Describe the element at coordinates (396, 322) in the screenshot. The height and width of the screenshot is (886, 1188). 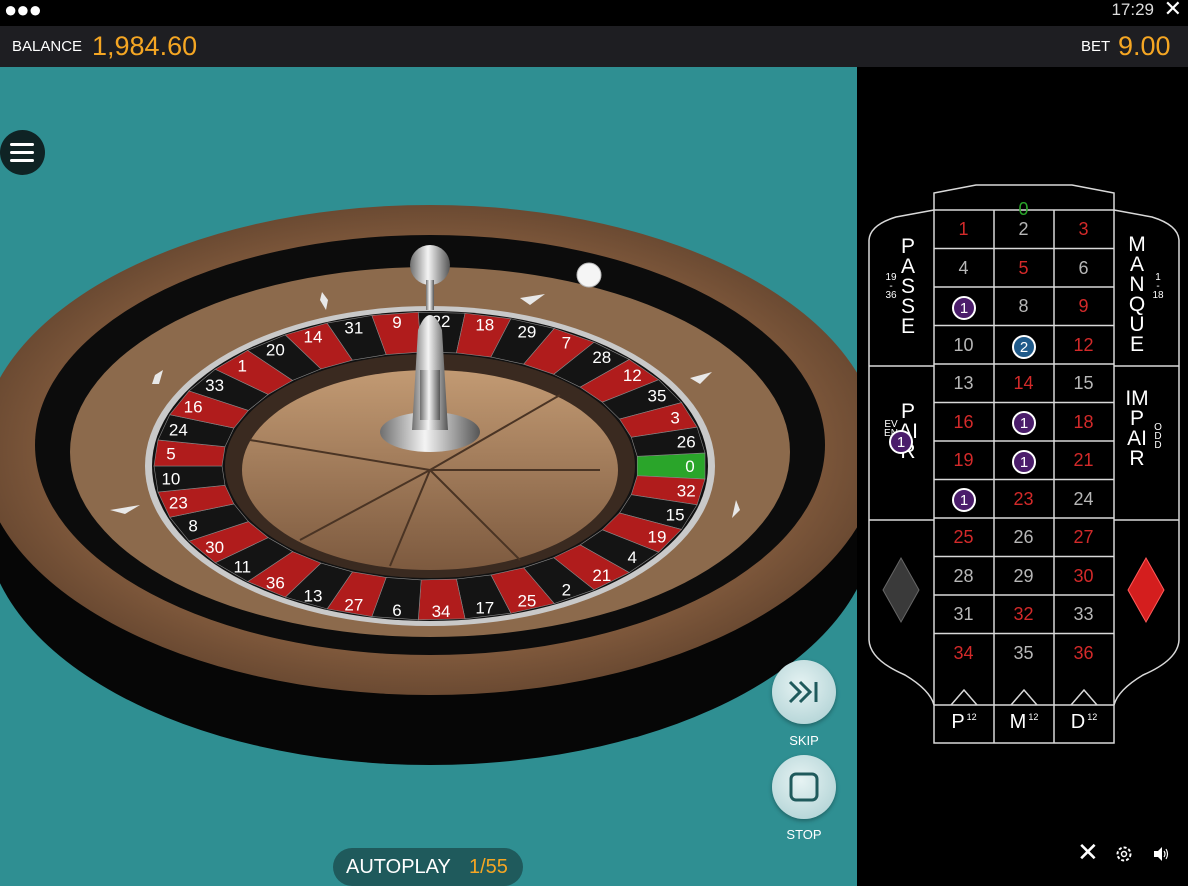
I see `wheel-number: 9` at that location.